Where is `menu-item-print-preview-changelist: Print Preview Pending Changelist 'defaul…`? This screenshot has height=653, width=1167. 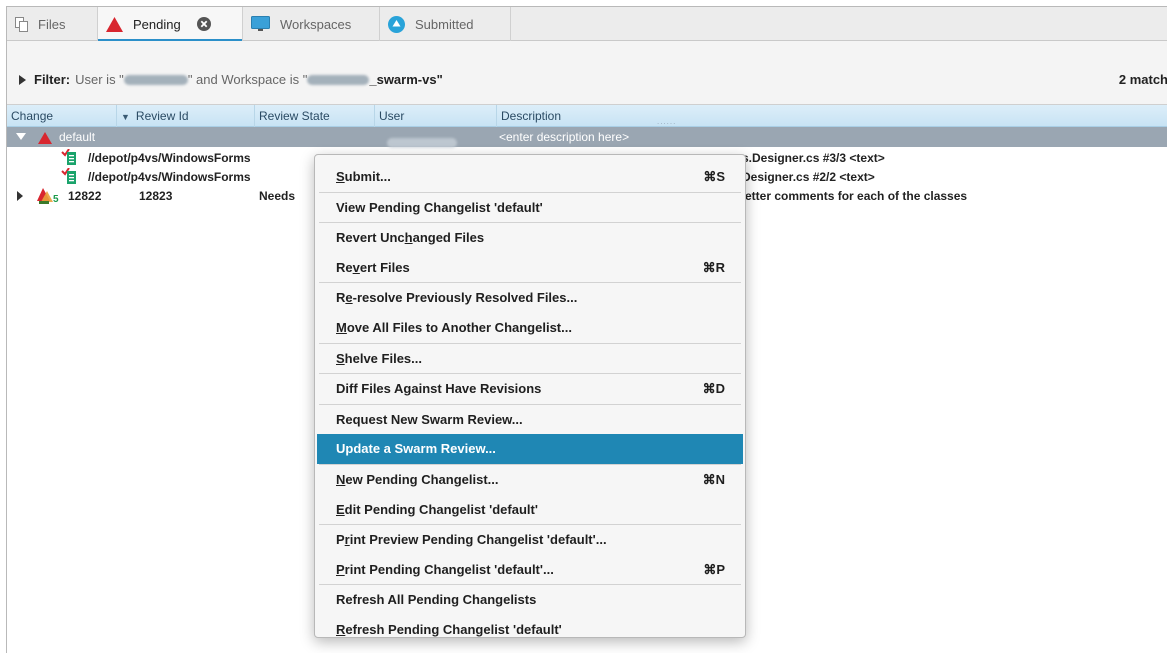
menu-item-print-preview-changelist: Print Preview Pending Changelist 'defaul… is located at coordinates (530, 540).